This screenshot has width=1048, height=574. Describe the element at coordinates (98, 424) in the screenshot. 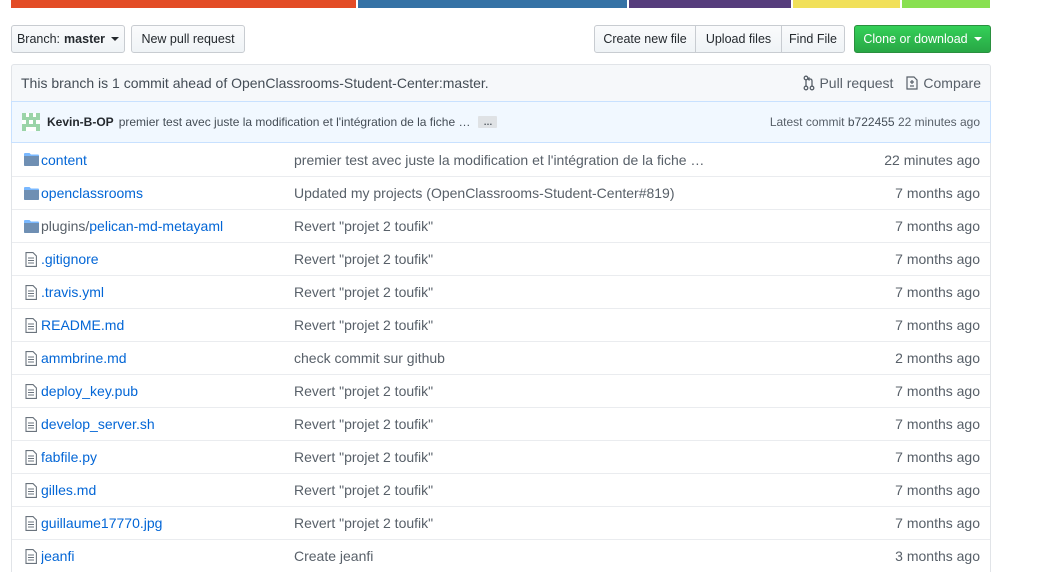

I see `file-name: develop_server.sh` at that location.